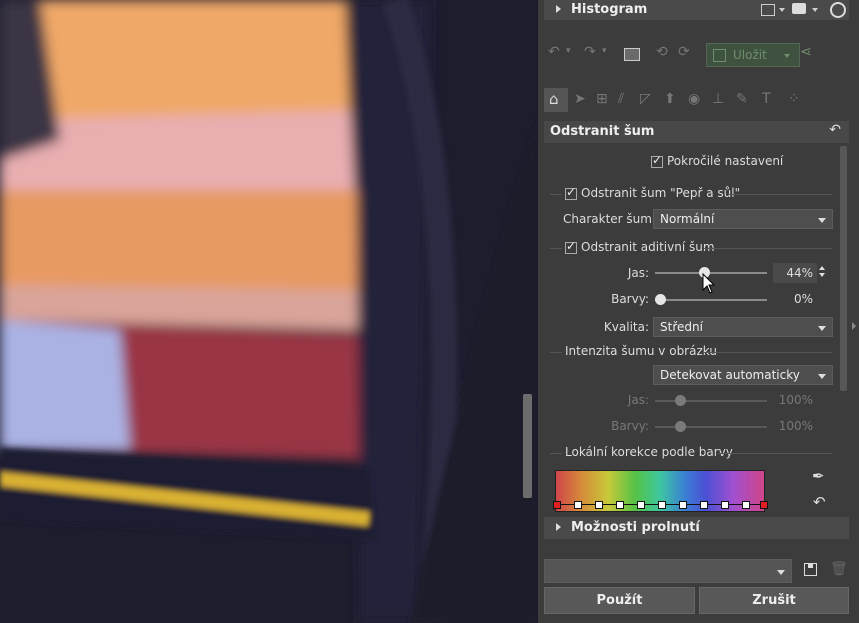 The width and height of the screenshot is (859, 623). Describe the element at coordinates (709, 283) in the screenshot. I see `mouse-cursor-icon` at that location.